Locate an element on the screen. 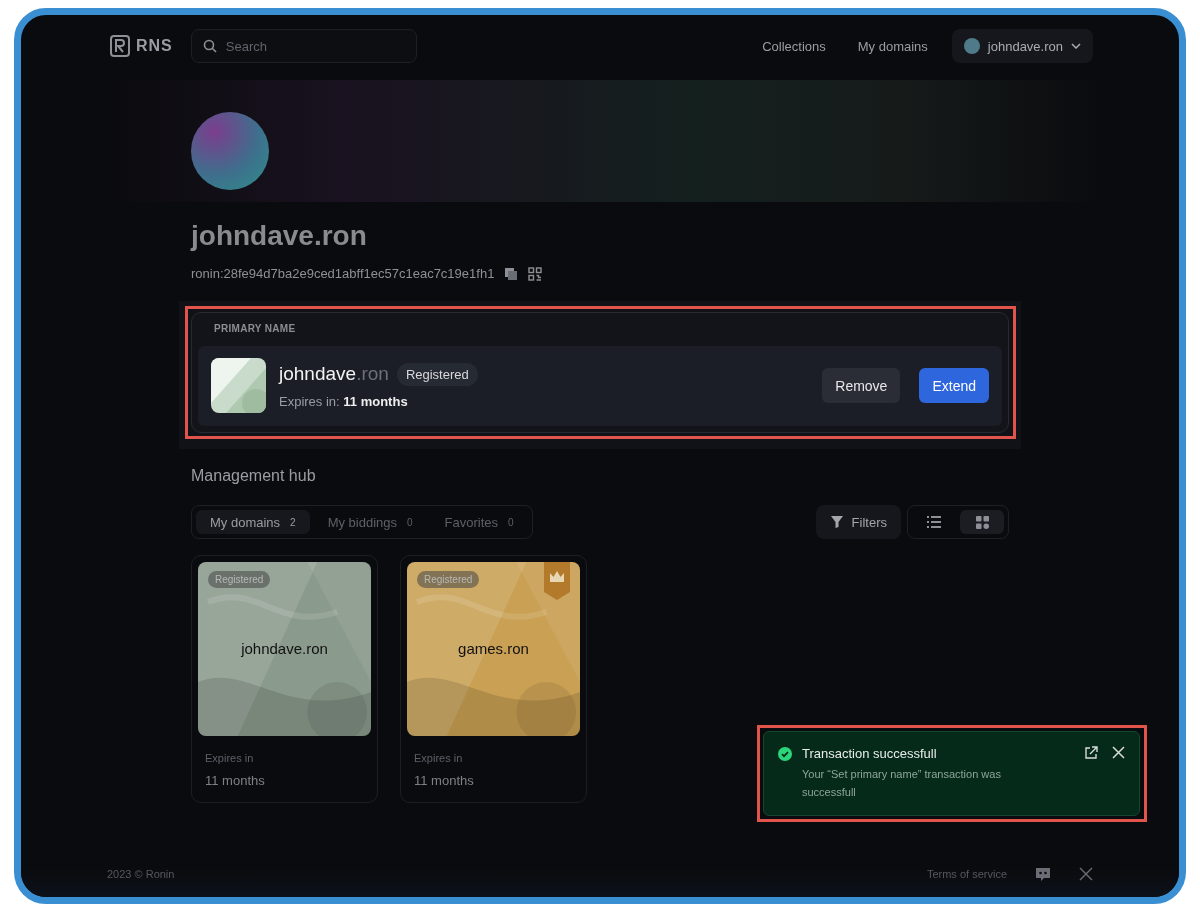 The width and height of the screenshot is (1200, 924). chevron-down-icon is located at coordinates (1076, 46).